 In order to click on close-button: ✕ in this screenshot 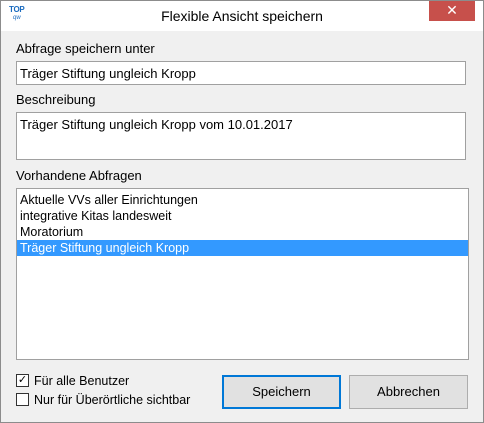, I will do `click(452, 11)`.